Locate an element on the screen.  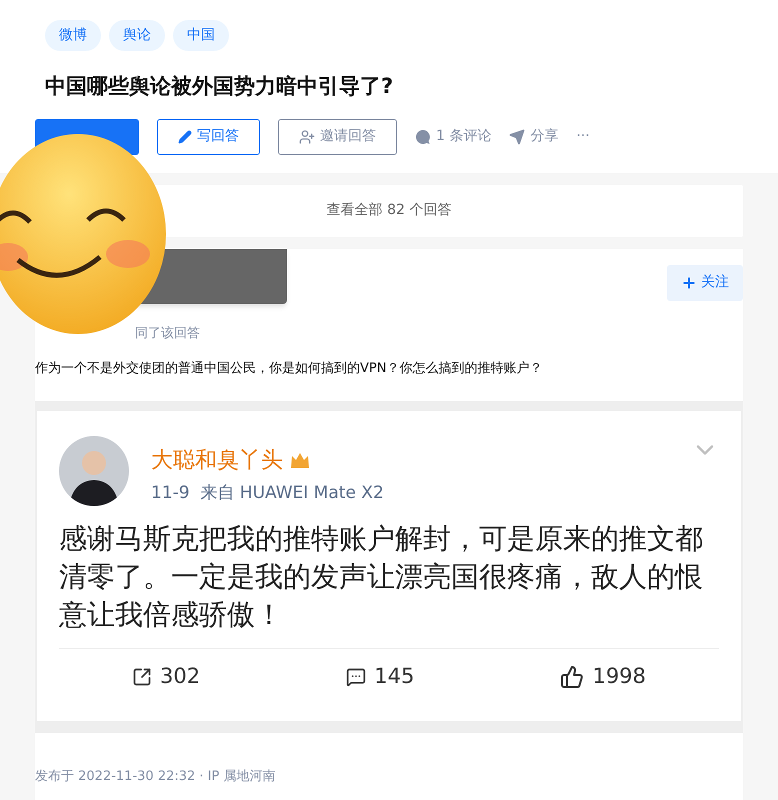
weibo-username: 大聪和臭丫头 is located at coordinates (217, 460).